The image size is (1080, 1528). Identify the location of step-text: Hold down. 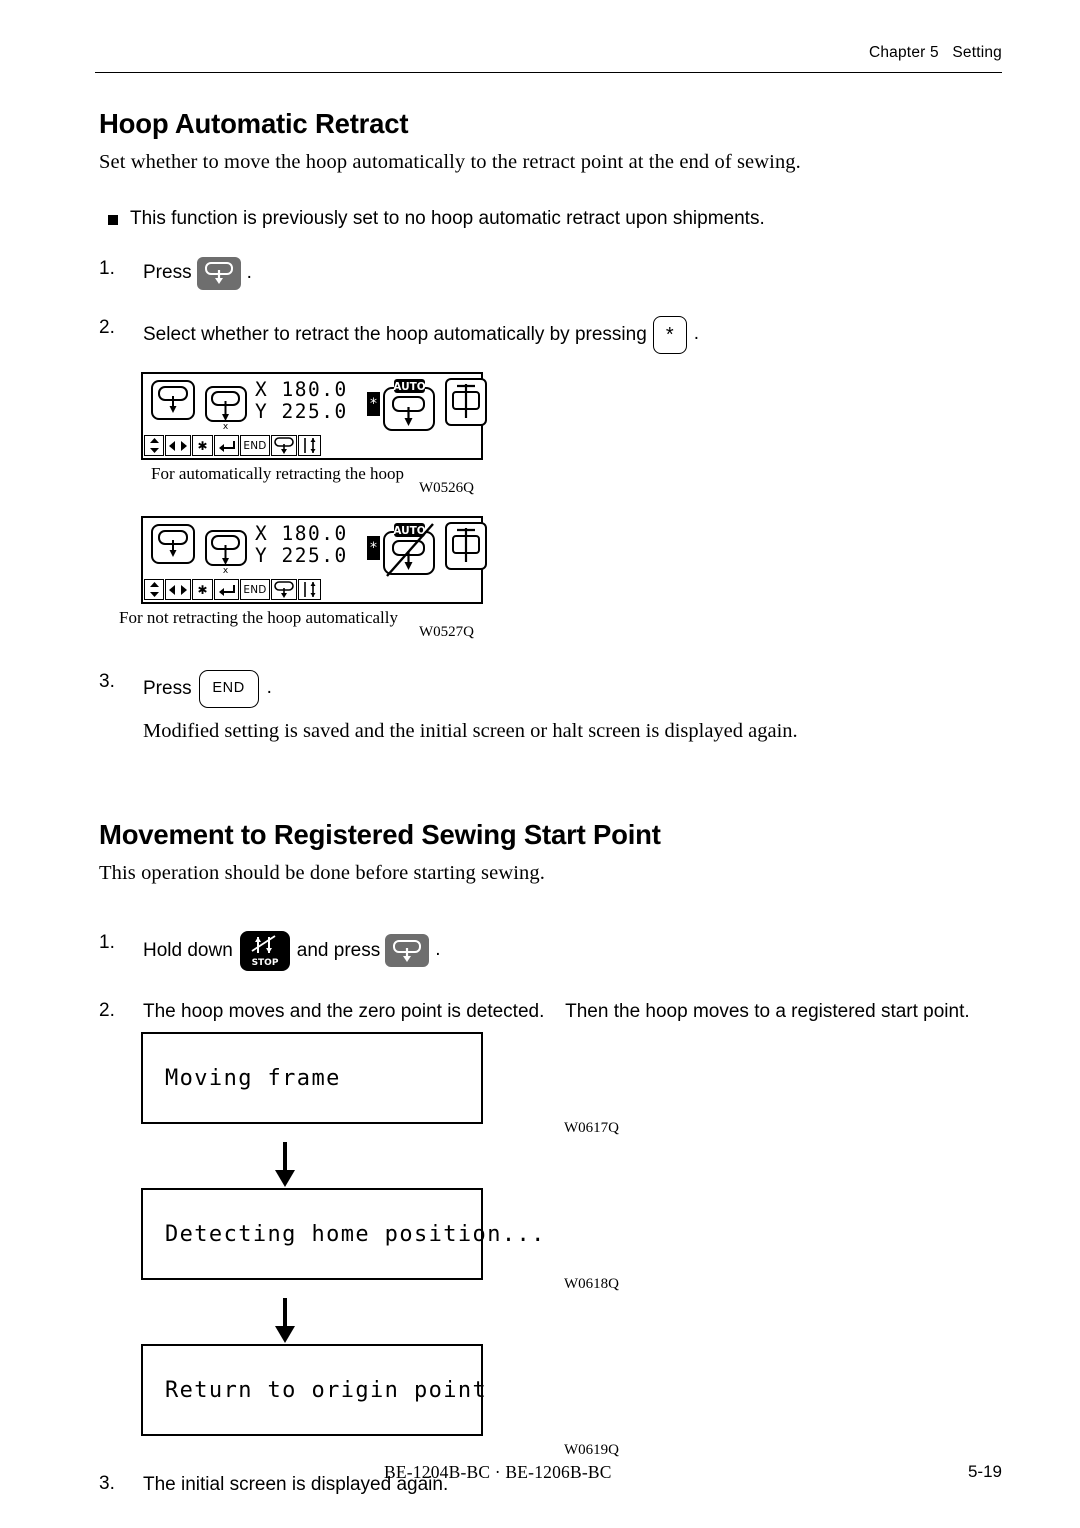
(188, 950).